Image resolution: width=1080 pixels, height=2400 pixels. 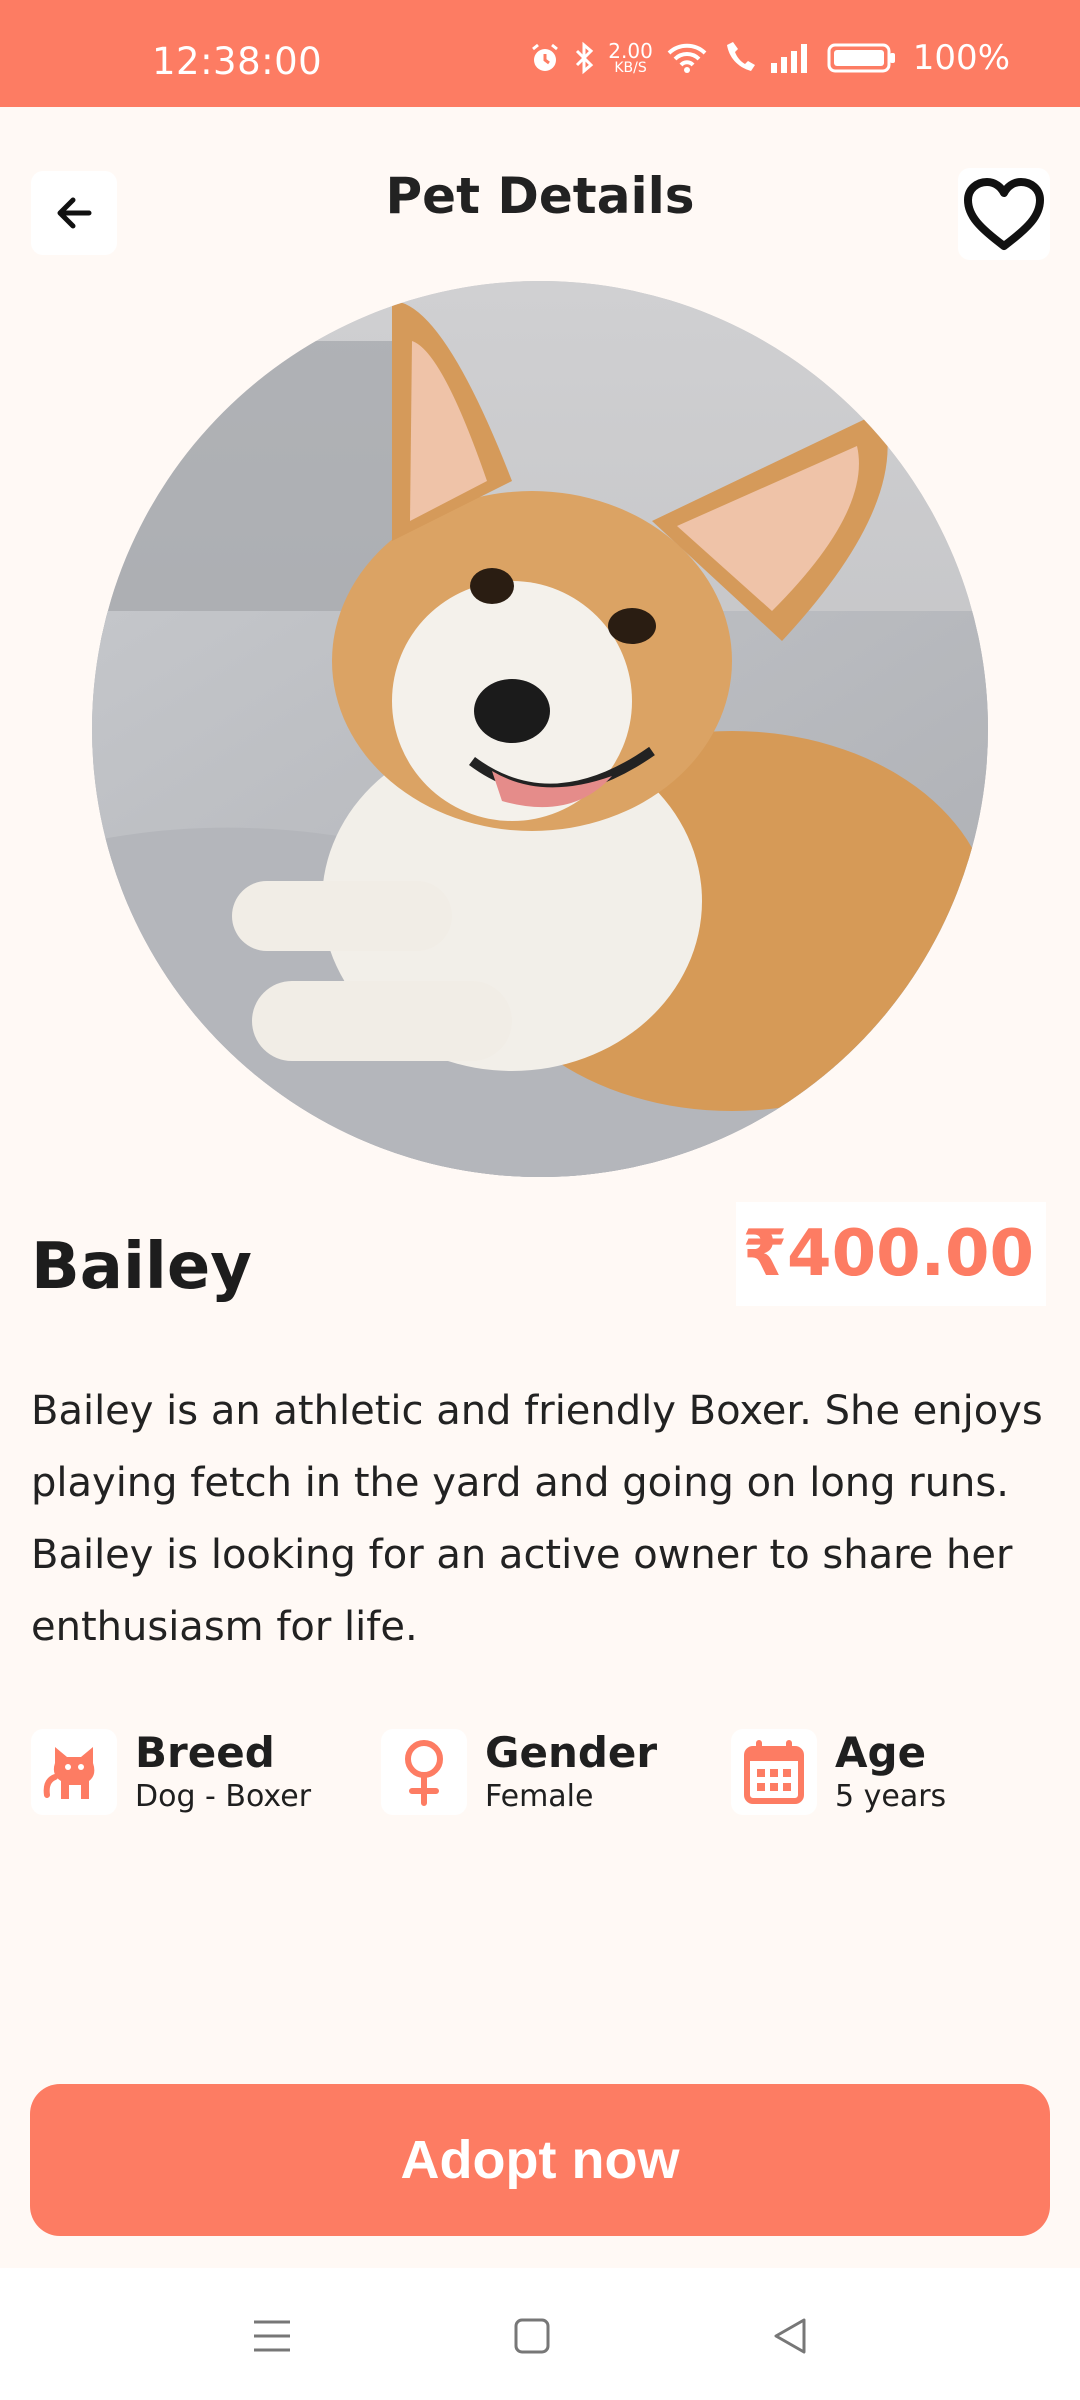 I want to click on female-icon, so click(x=424, y=1773).